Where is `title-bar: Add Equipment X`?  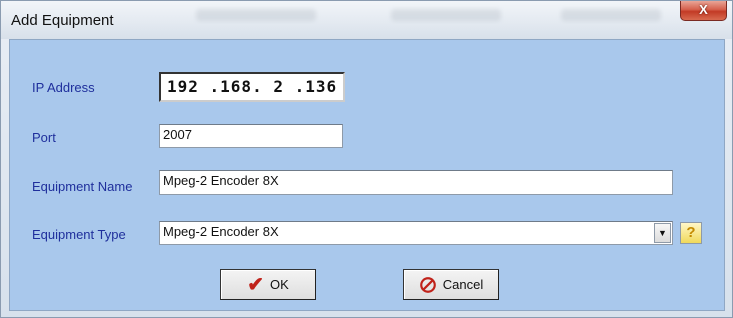 title-bar: Add Equipment X is located at coordinates (366, 20).